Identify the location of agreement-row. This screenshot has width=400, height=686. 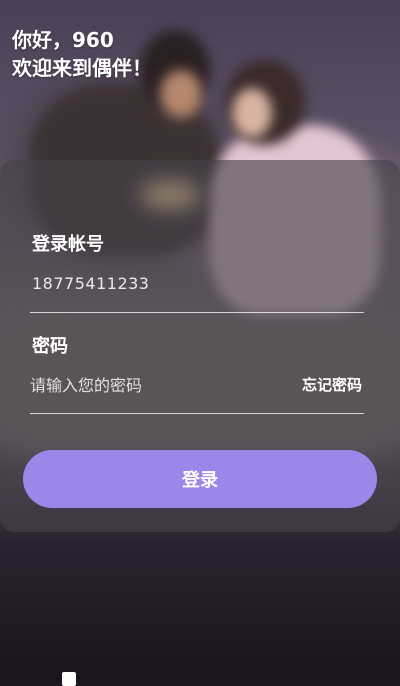
(69, 679).